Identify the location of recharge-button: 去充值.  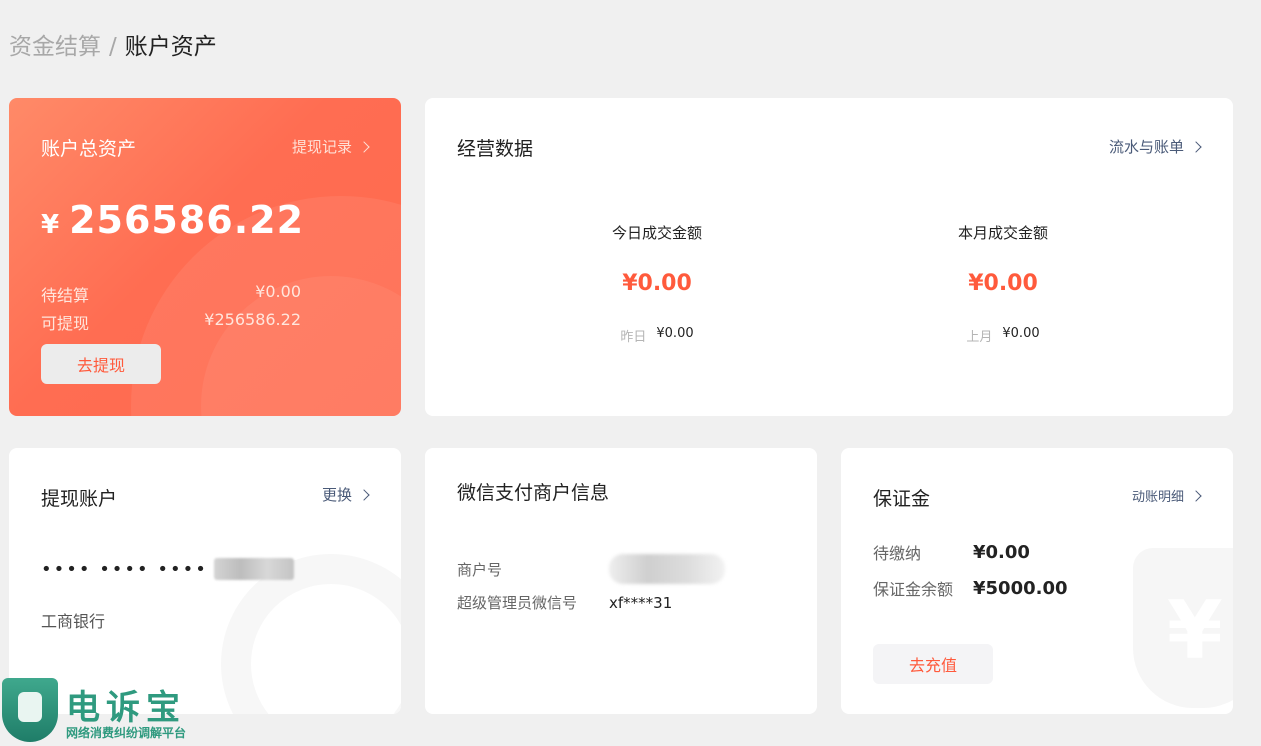
(933, 664).